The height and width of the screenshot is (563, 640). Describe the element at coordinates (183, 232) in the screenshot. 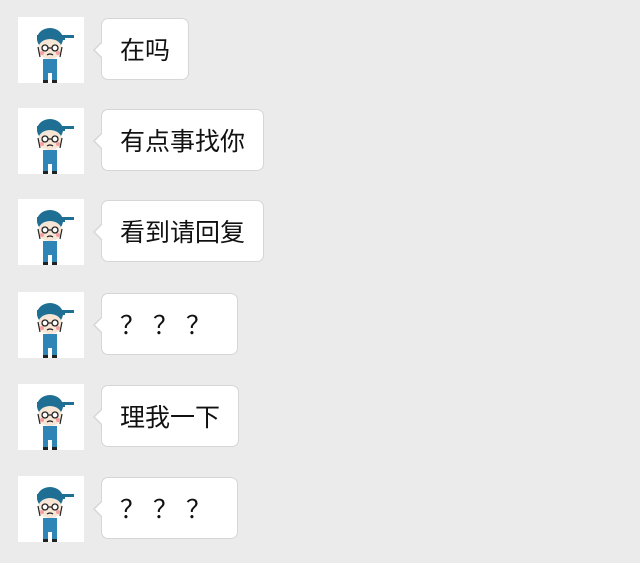

I see `message-text: 看到请回复` at that location.